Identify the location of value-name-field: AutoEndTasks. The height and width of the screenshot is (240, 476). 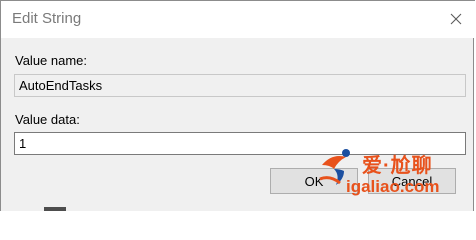
(240, 85).